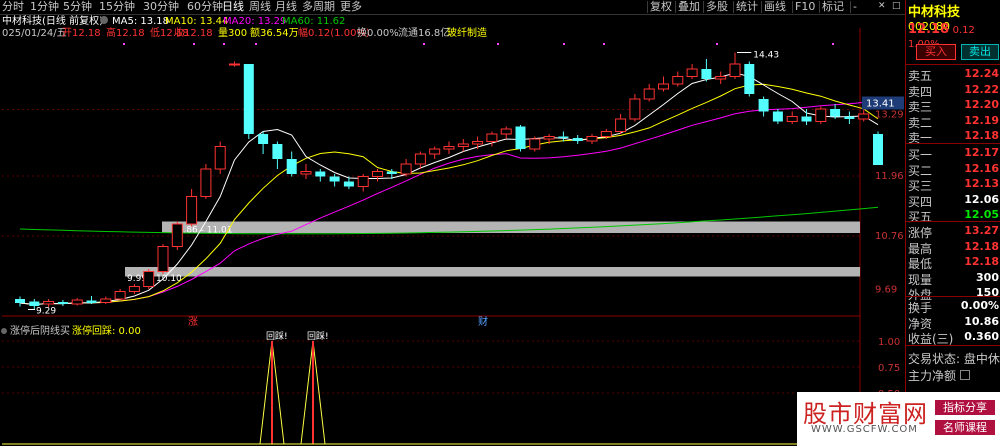  I want to click on watermark-tag-share: 指标分享, so click(965, 407).